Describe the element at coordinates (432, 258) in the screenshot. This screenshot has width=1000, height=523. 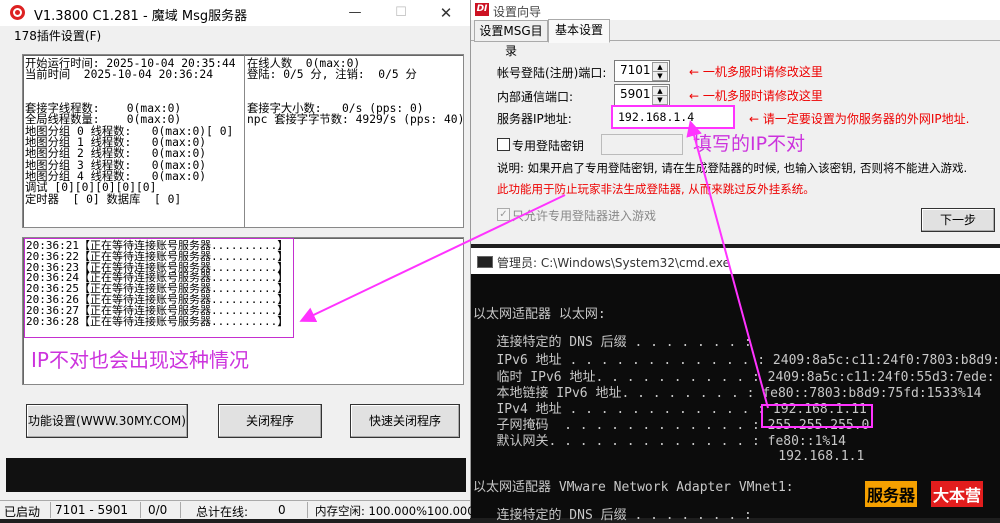
I see `arrow-to-log` at that location.